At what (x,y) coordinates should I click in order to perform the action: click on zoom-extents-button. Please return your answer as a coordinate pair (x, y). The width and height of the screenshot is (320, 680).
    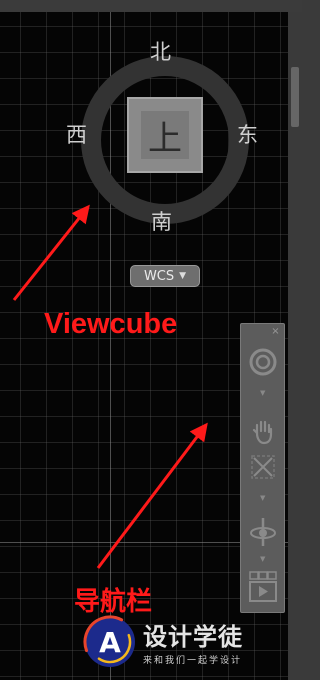
    Looking at the image, I should click on (263, 467).